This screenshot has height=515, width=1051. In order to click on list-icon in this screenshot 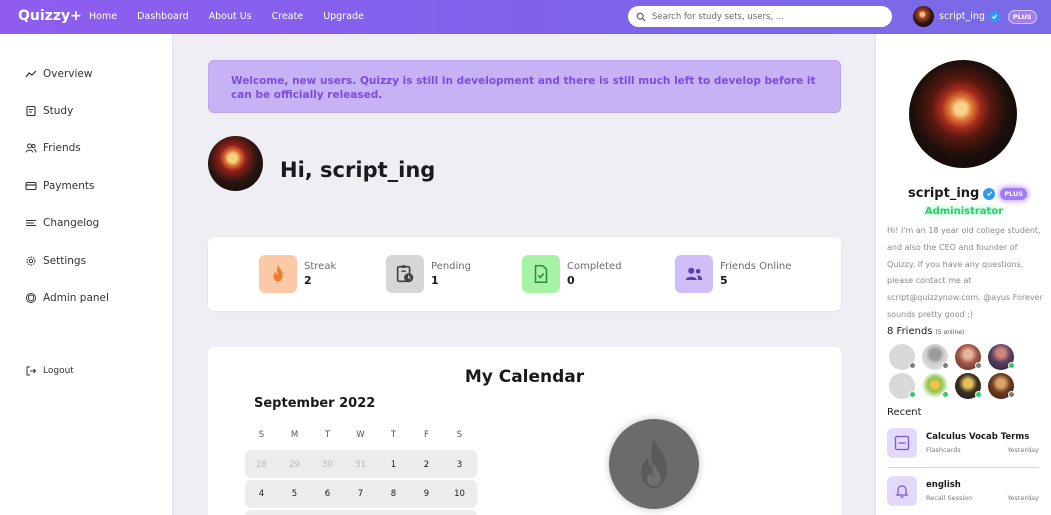, I will do `click(31, 223)`.